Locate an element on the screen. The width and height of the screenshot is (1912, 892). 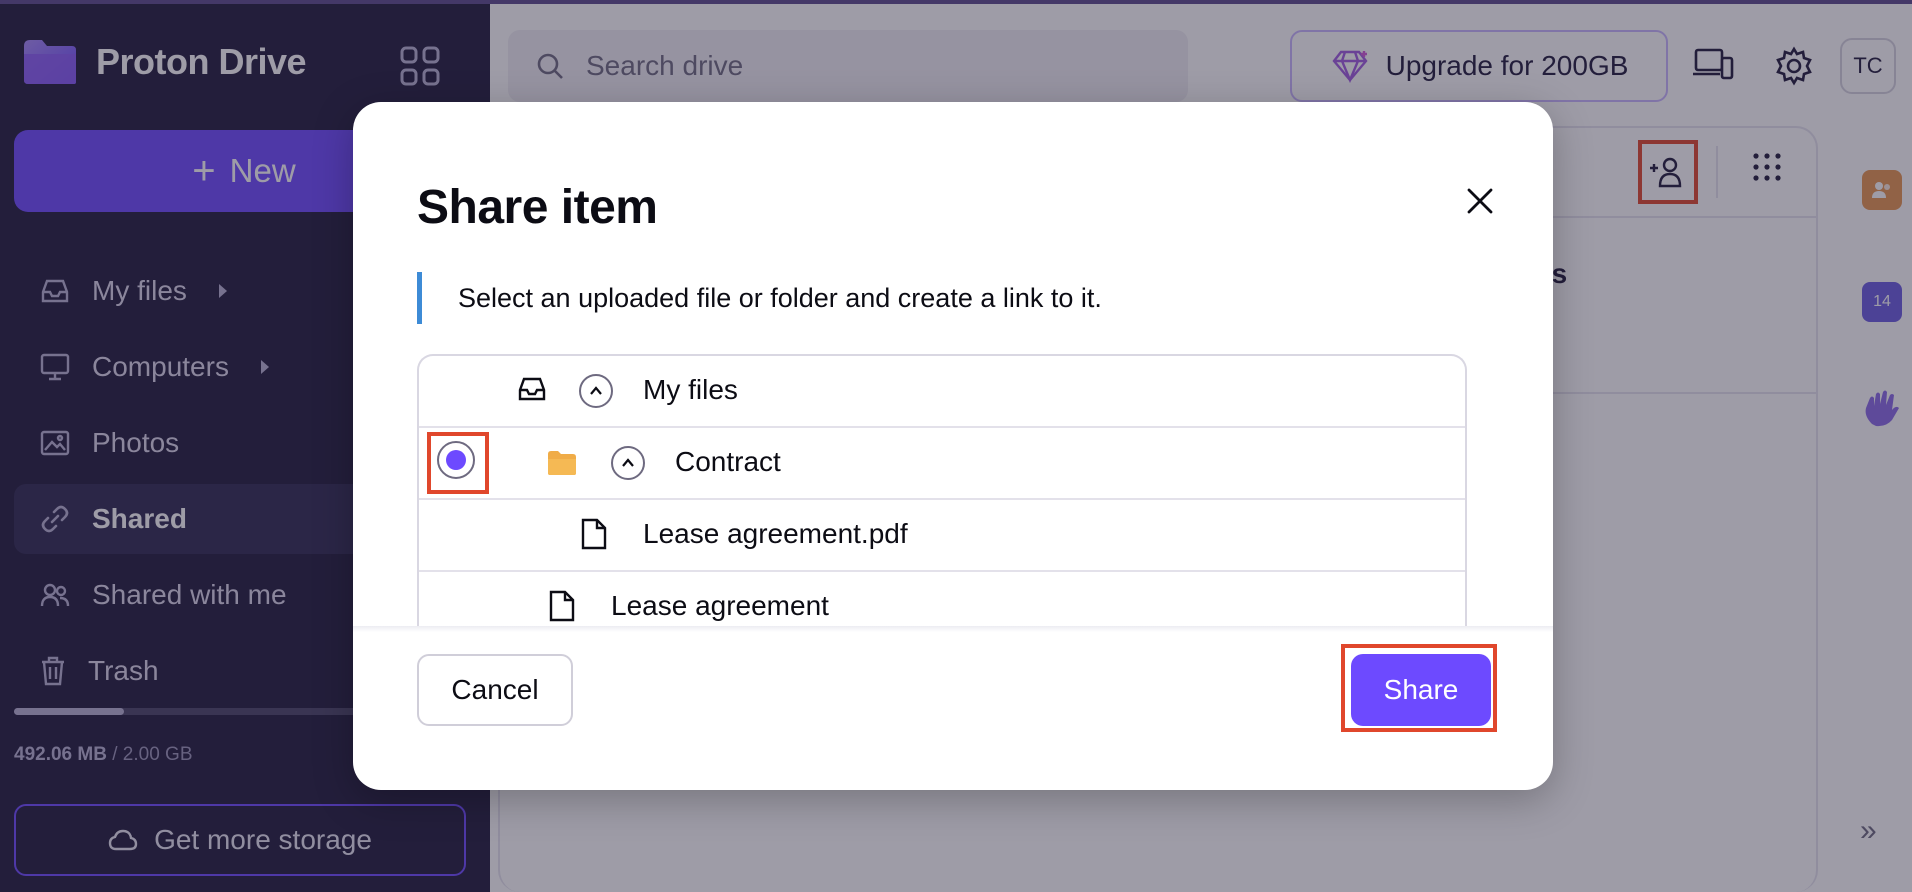
tree-row-lease-agreement: Lease agreement is located at coordinates (942, 600).